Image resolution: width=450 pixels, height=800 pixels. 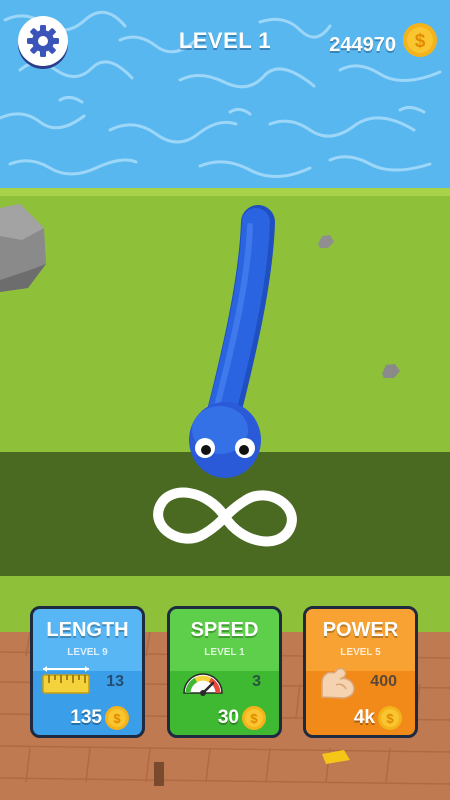 What do you see at coordinates (360, 652) in the screenshot?
I see `upgrade-level: LEVEL 5` at bounding box center [360, 652].